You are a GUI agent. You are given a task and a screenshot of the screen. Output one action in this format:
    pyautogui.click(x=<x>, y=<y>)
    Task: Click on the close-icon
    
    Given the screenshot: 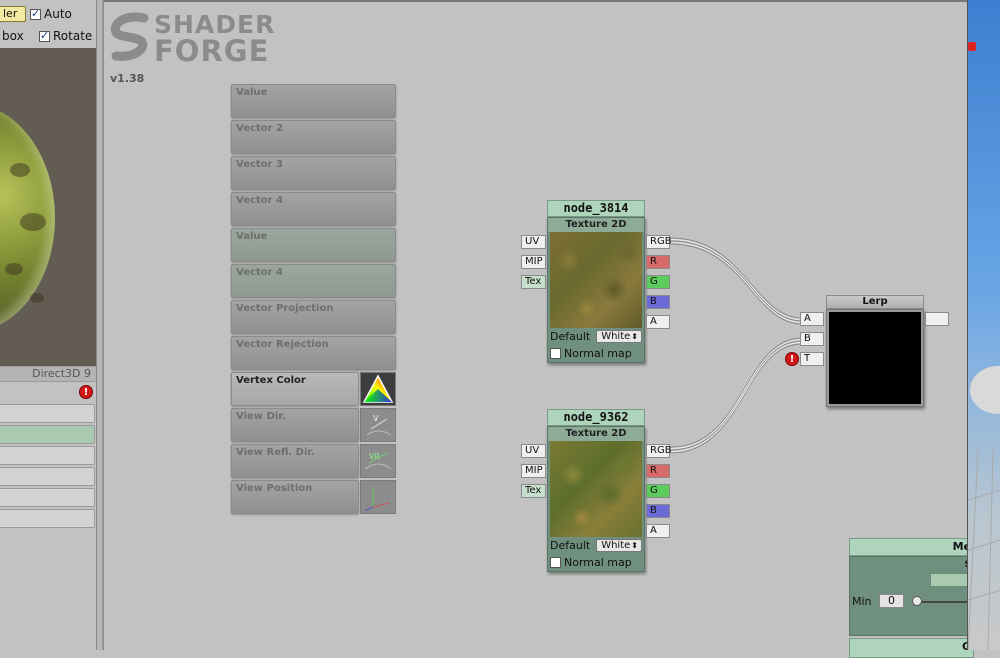 What is the action you would take?
    pyautogui.click(x=972, y=46)
    